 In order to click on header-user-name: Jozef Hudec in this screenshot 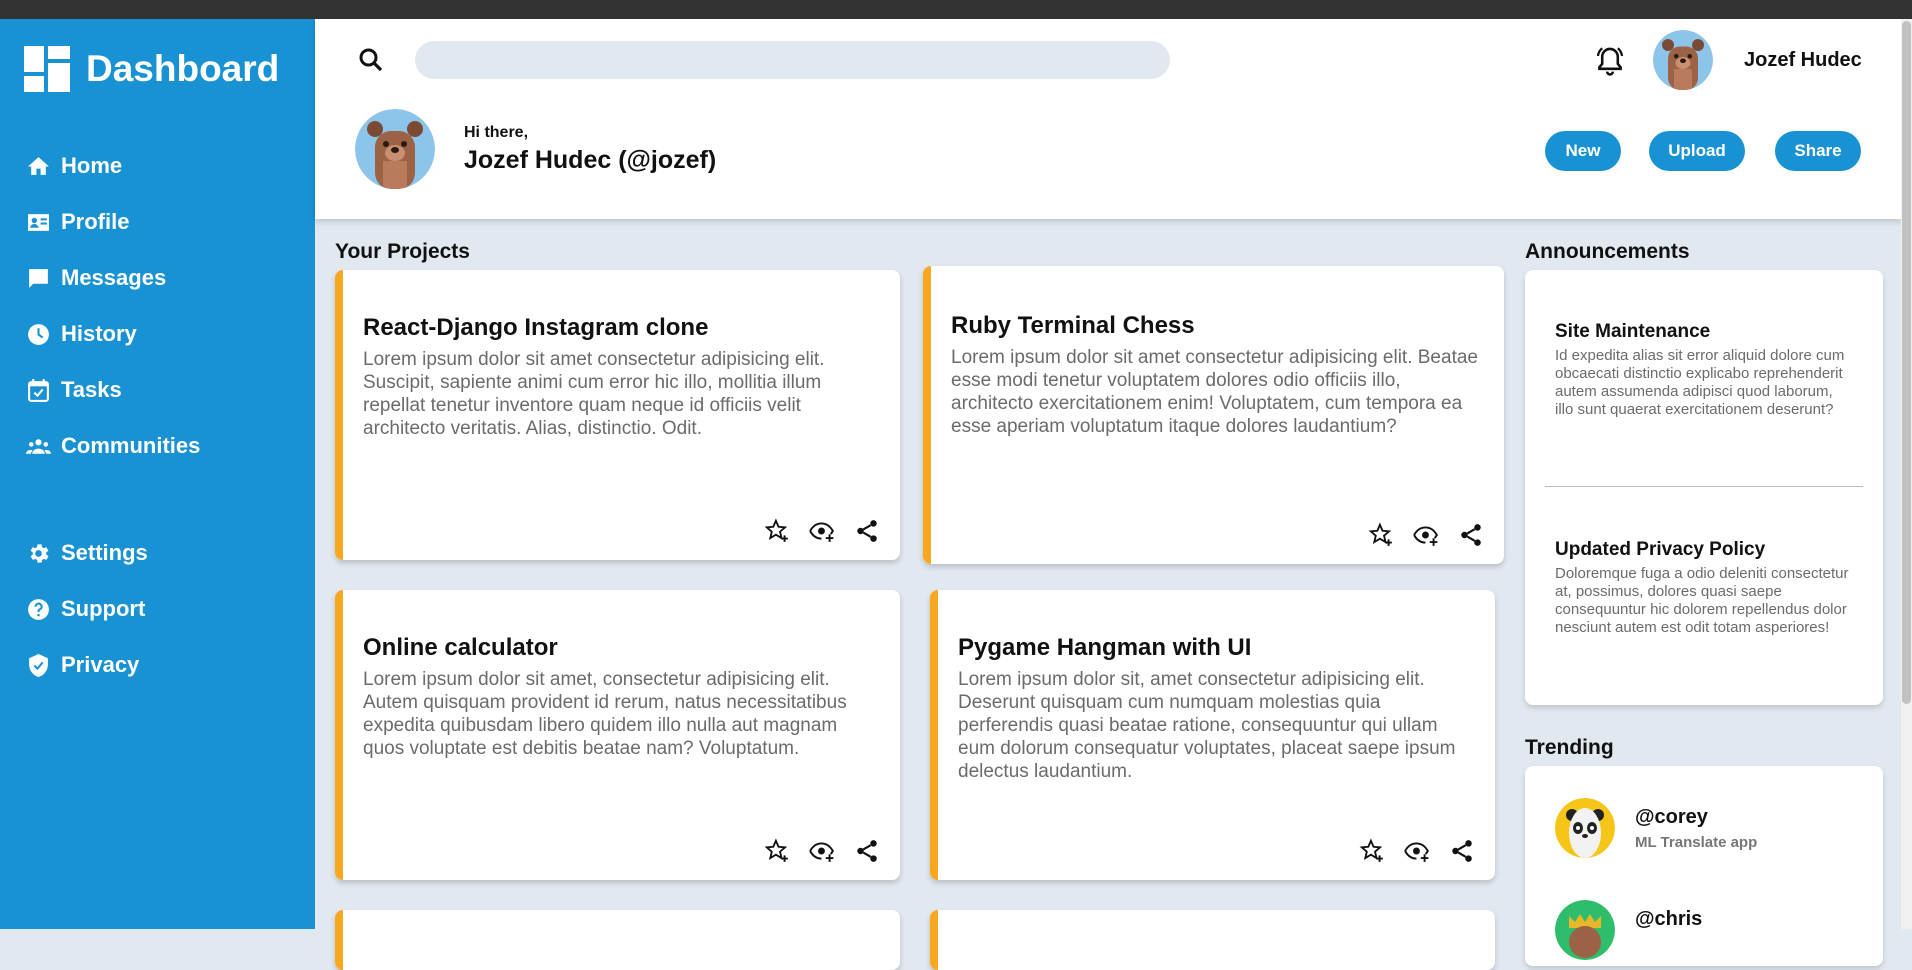, I will do `click(1803, 60)`.